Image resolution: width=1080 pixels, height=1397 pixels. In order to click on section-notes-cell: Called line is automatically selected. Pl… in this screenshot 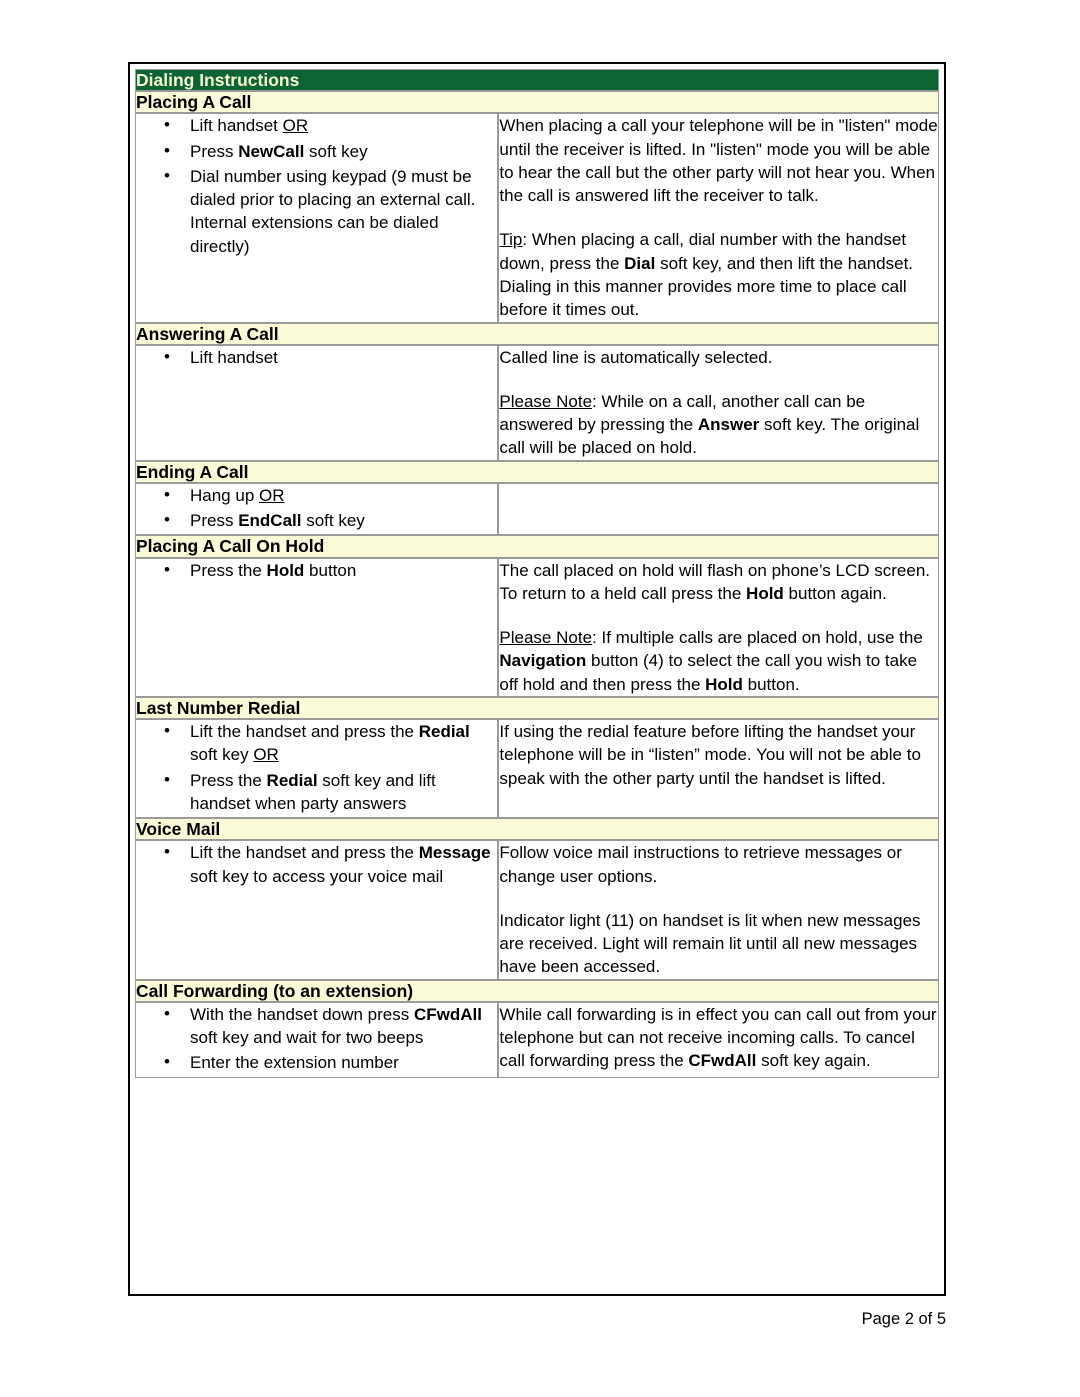, I will do `click(718, 402)`.